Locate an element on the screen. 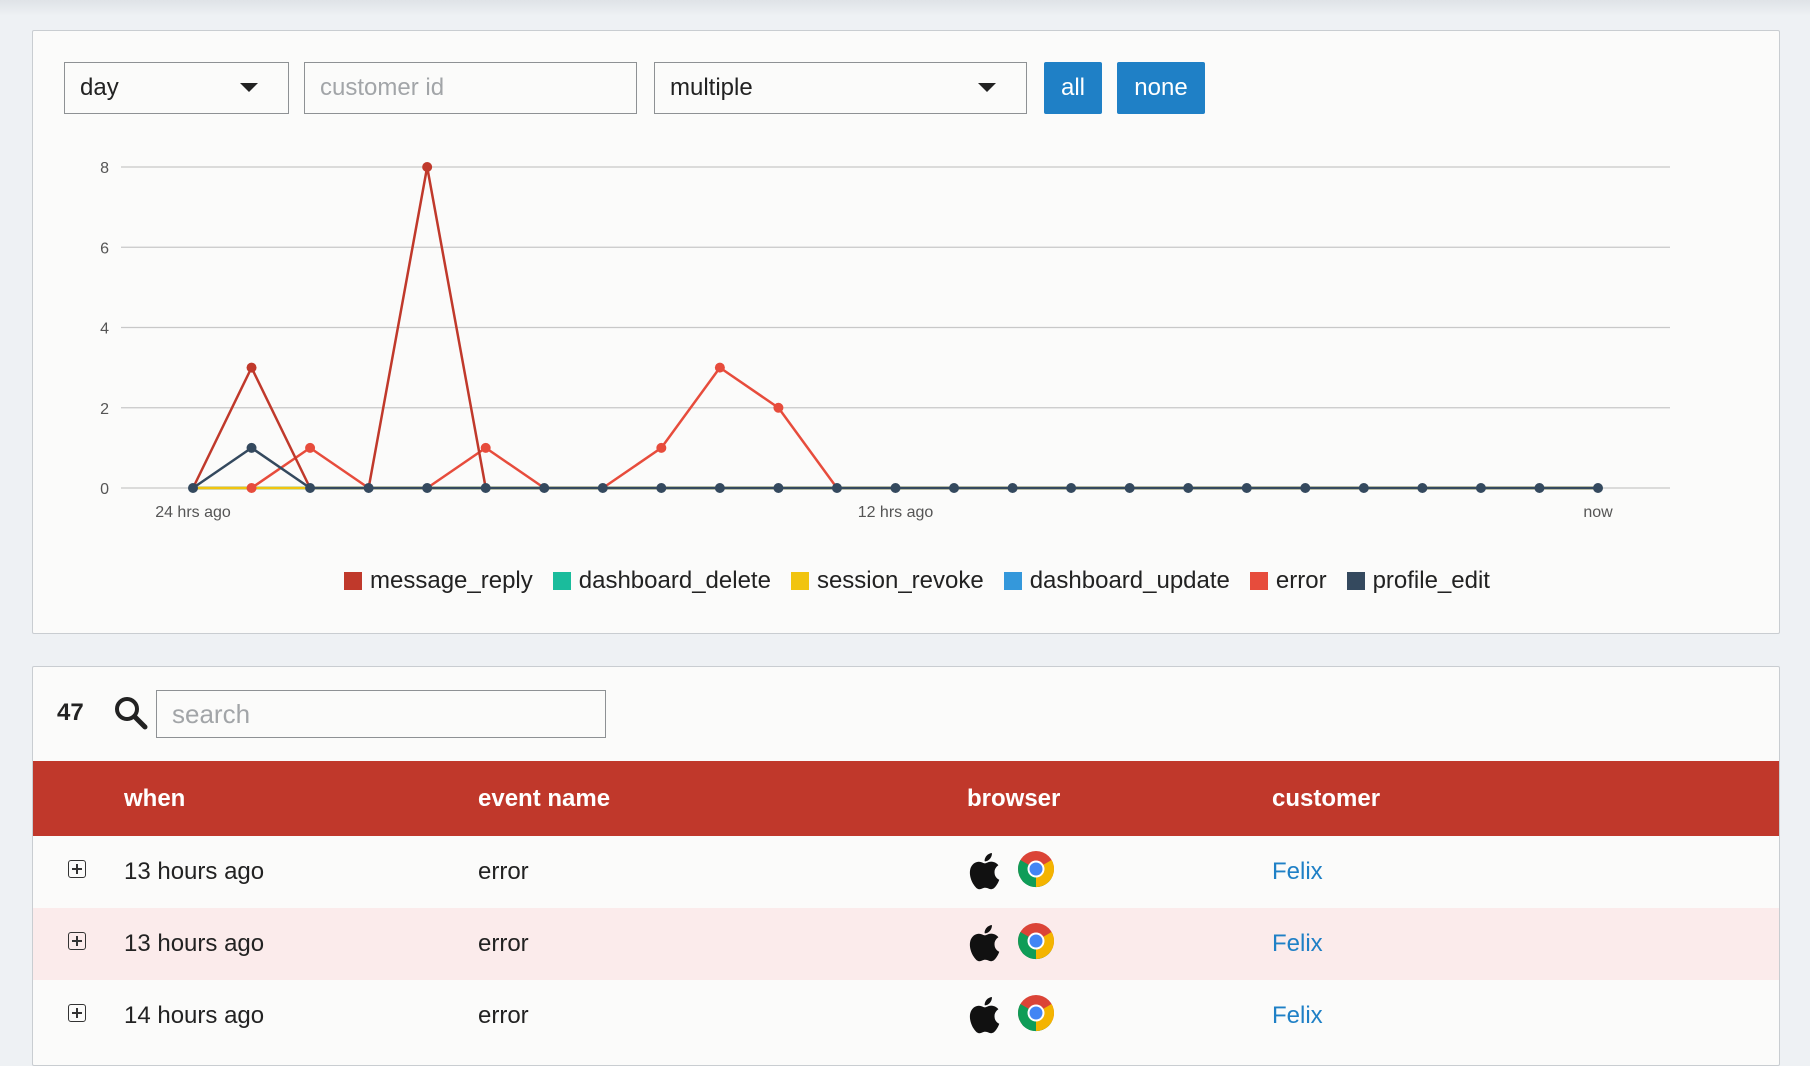  y-tick-label: 6 is located at coordinates (104, 248).